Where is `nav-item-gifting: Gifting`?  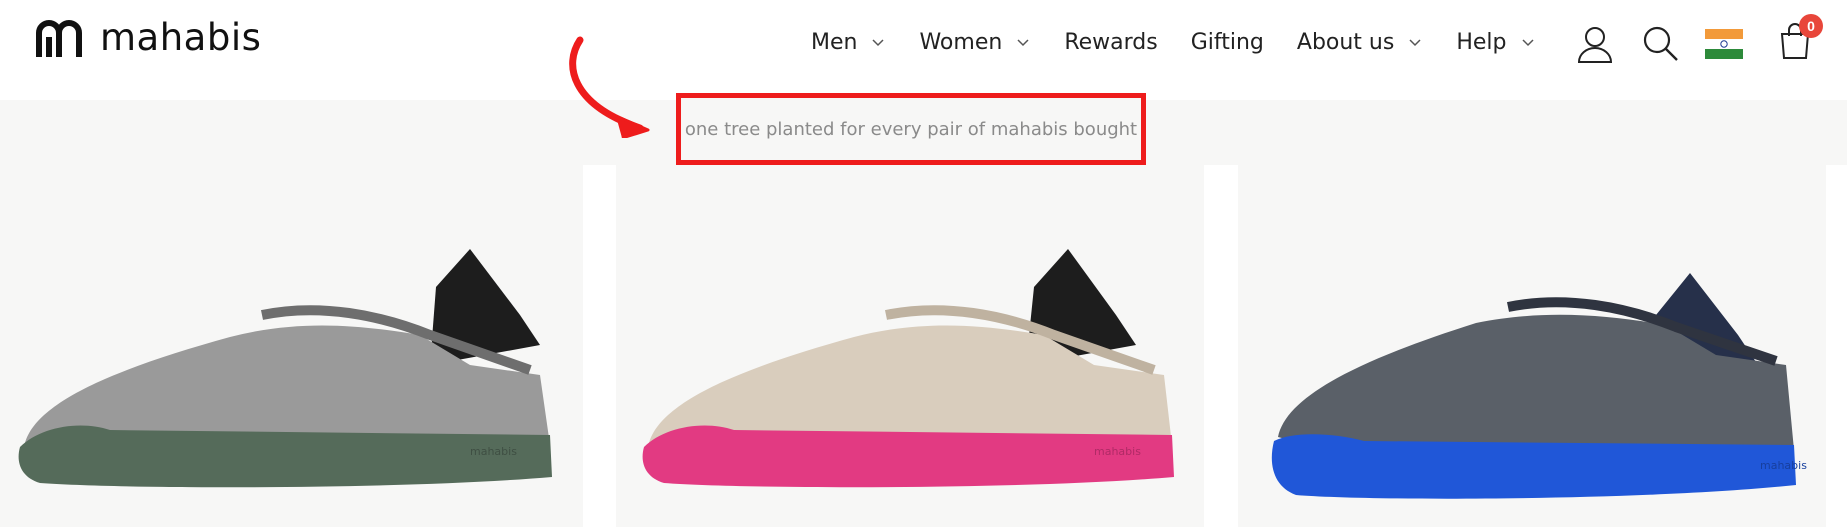
nav-item-gifting: Gifting is located at coordinates (1227, 42).